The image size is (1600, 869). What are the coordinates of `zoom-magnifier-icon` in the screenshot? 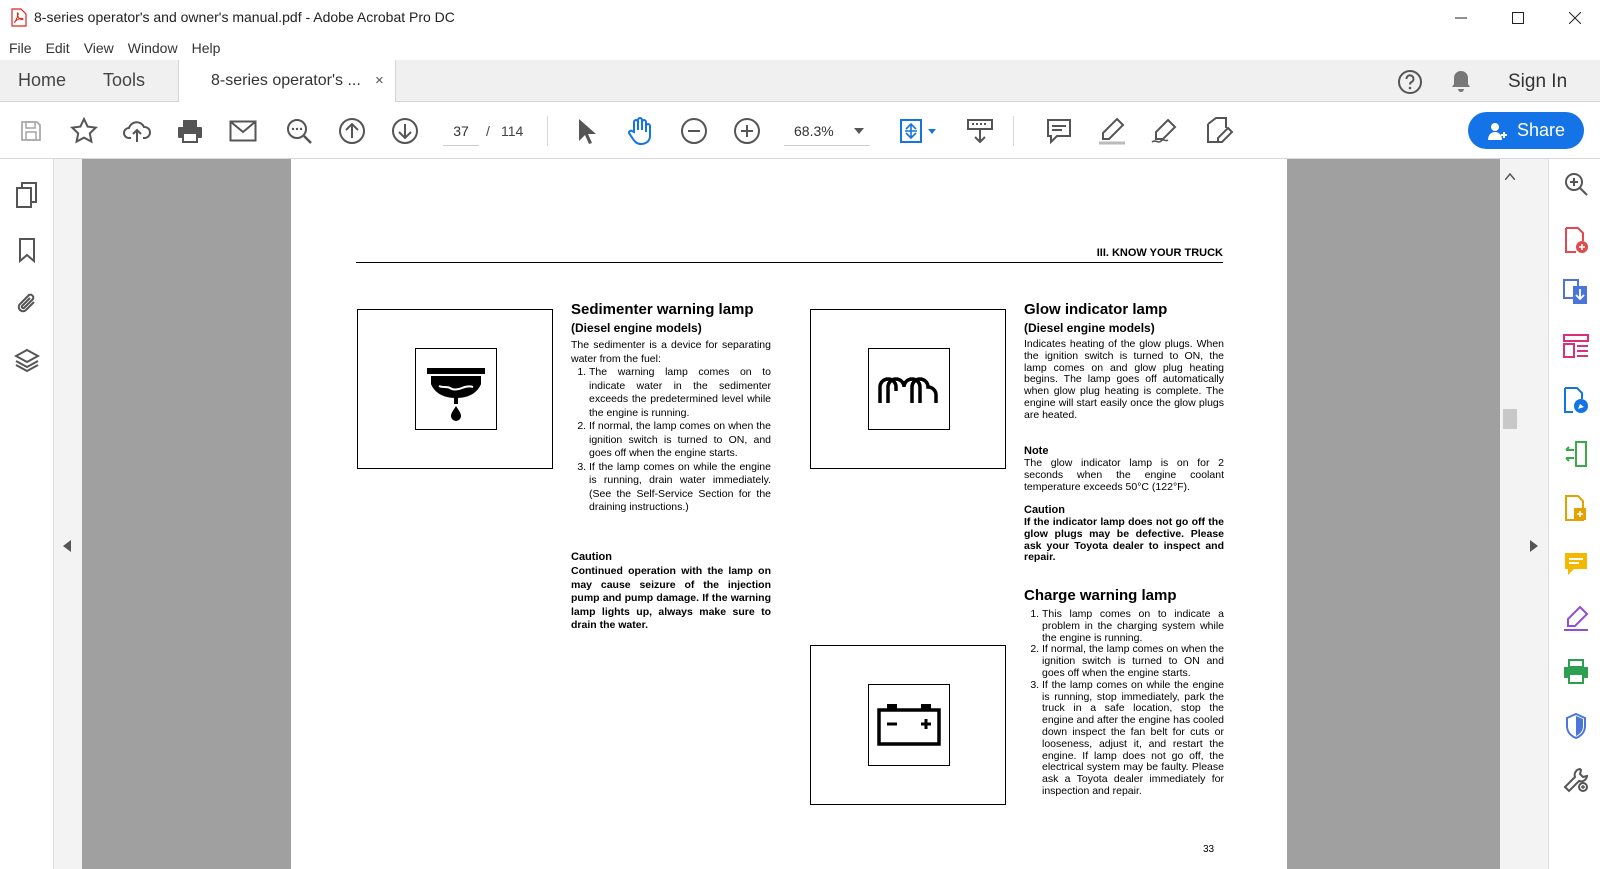 It's located at (1576, 184).